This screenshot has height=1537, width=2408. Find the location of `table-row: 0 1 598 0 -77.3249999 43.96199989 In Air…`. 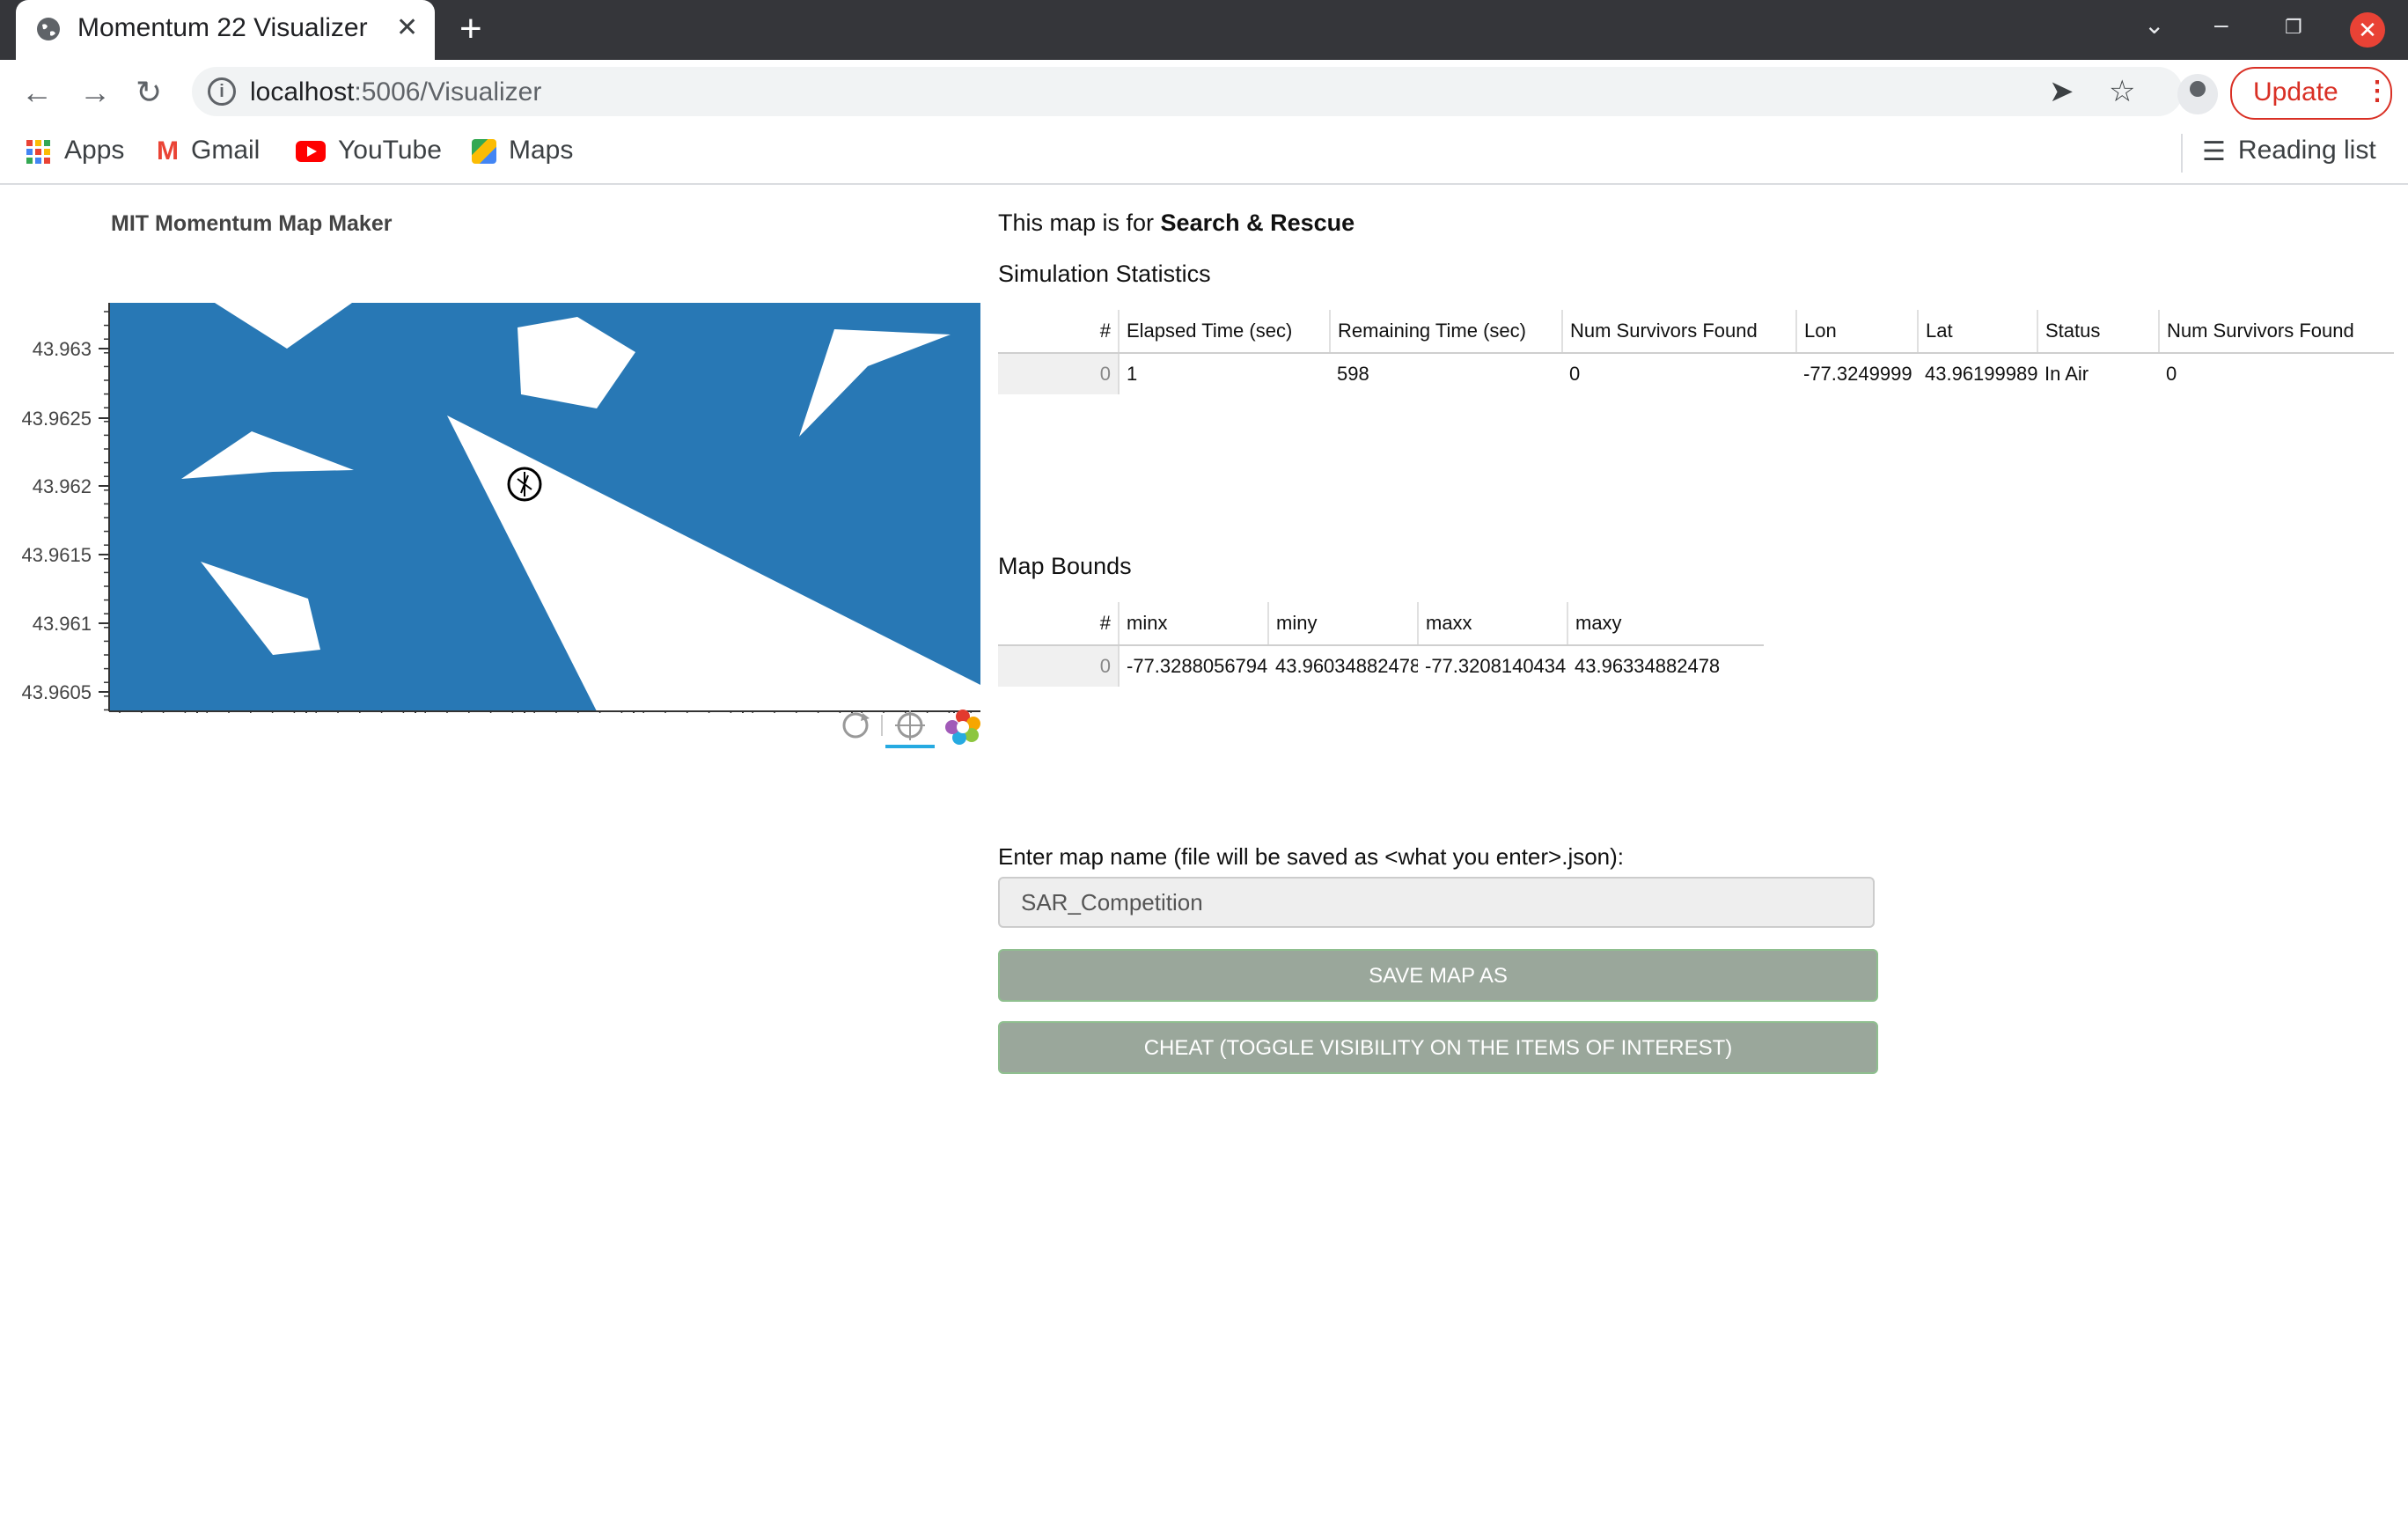

table-row: 0 1 598 0 -77.3249999 43.96199989 In Air… is located at coordinates (1696, 374).